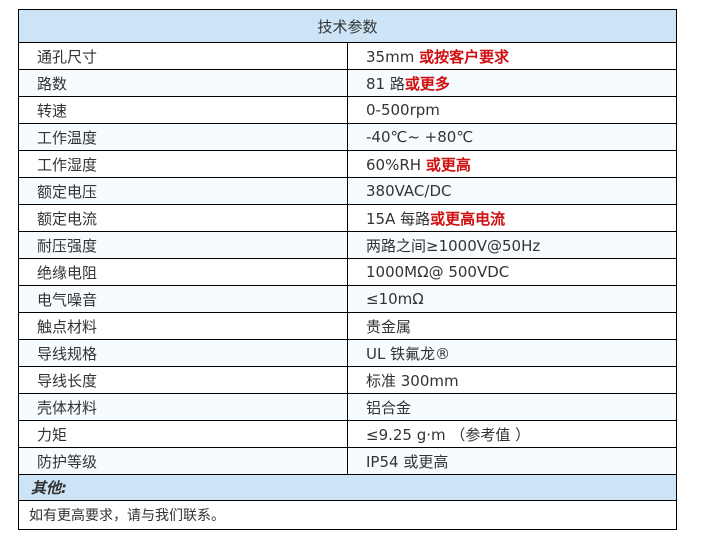 This screenshot has height=550, width=705. Describe the element at coordinates (448, 434) in the screenshot. I see `spec-value: ≤9.25 g·m （参考值 ）` at that location.